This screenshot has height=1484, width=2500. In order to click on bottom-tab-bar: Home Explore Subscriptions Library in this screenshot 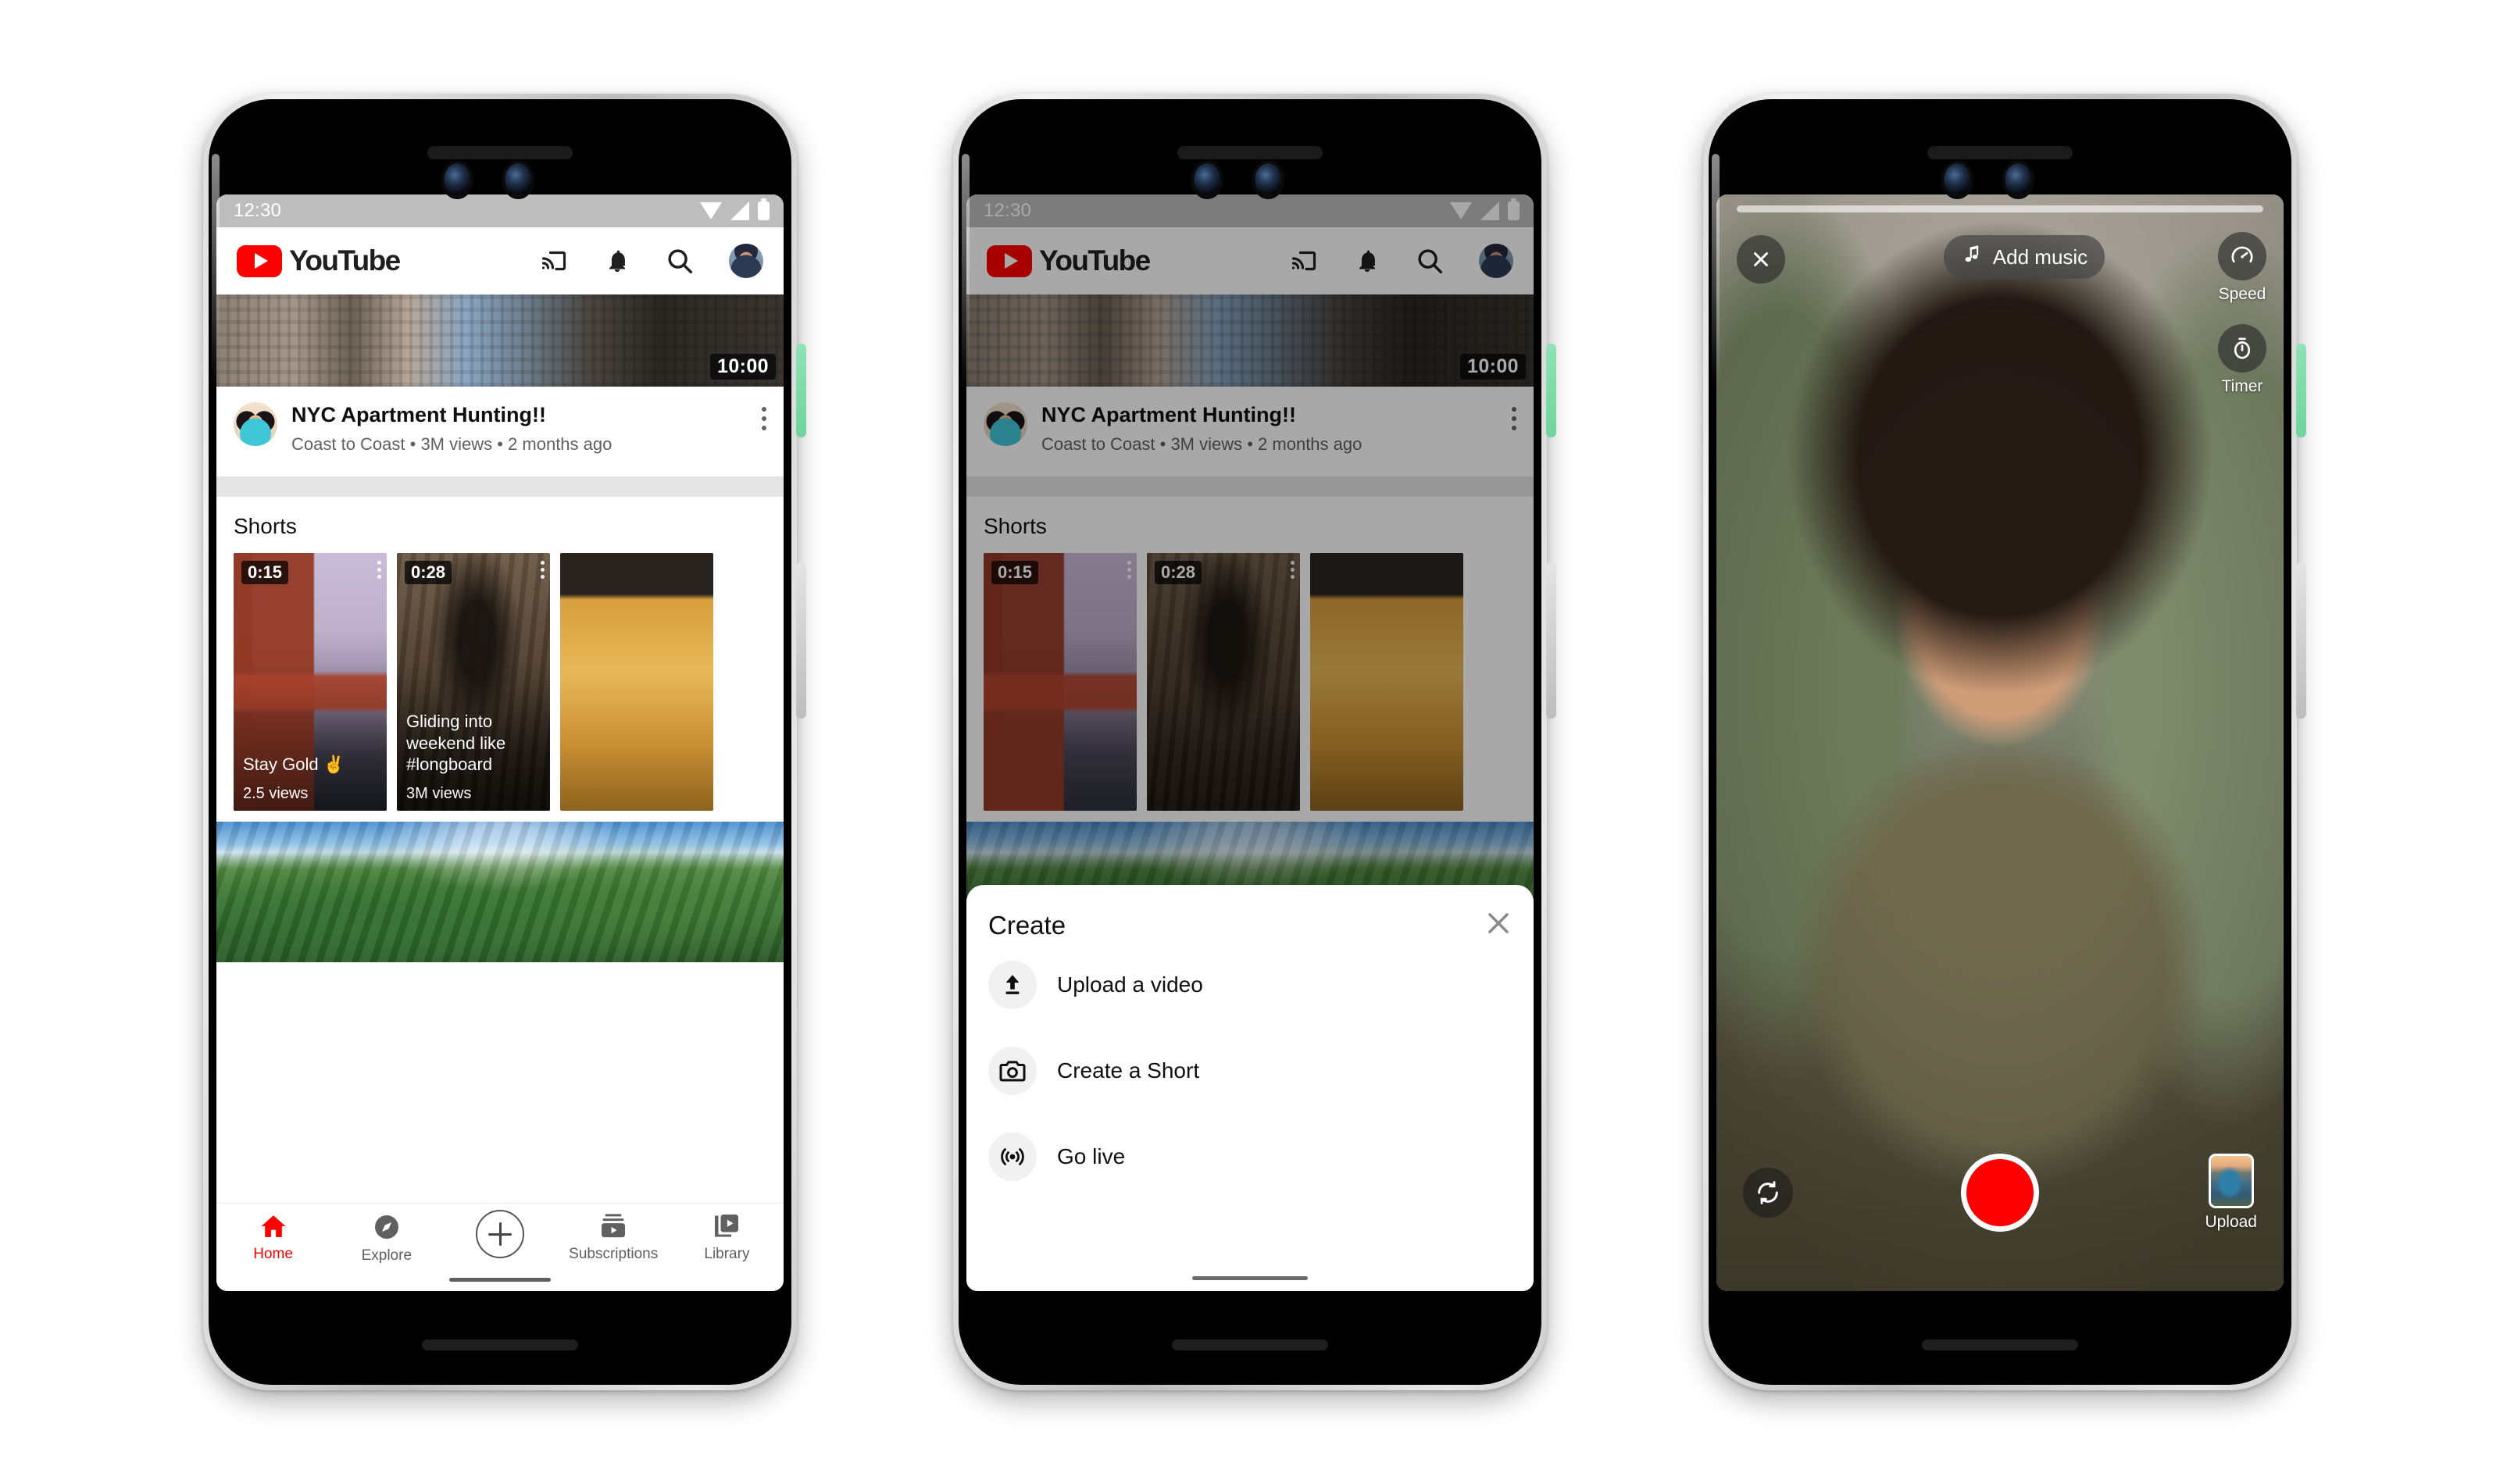, I will do `click(500, 1247)`.